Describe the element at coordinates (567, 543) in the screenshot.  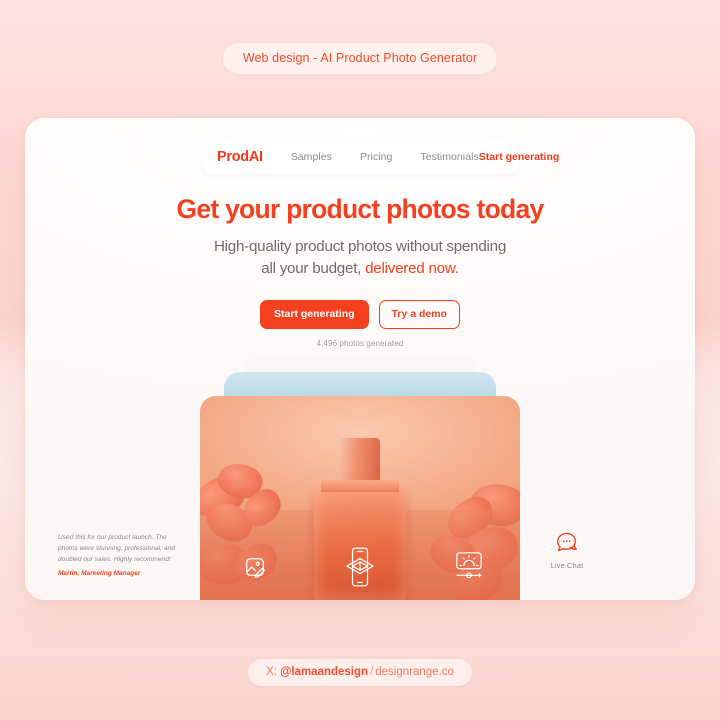
I see `chat-bubble-icon` at that location.